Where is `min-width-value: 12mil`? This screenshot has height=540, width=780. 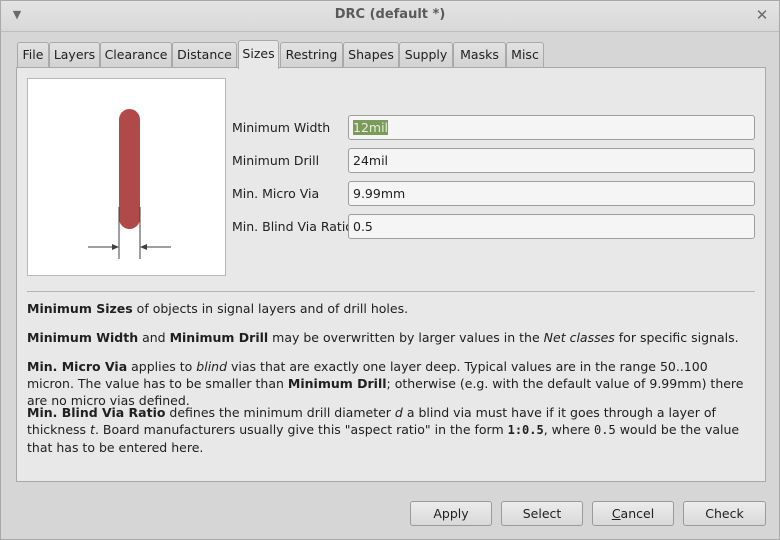
min-width-value: 12mil is located at coordinates (371, 127).